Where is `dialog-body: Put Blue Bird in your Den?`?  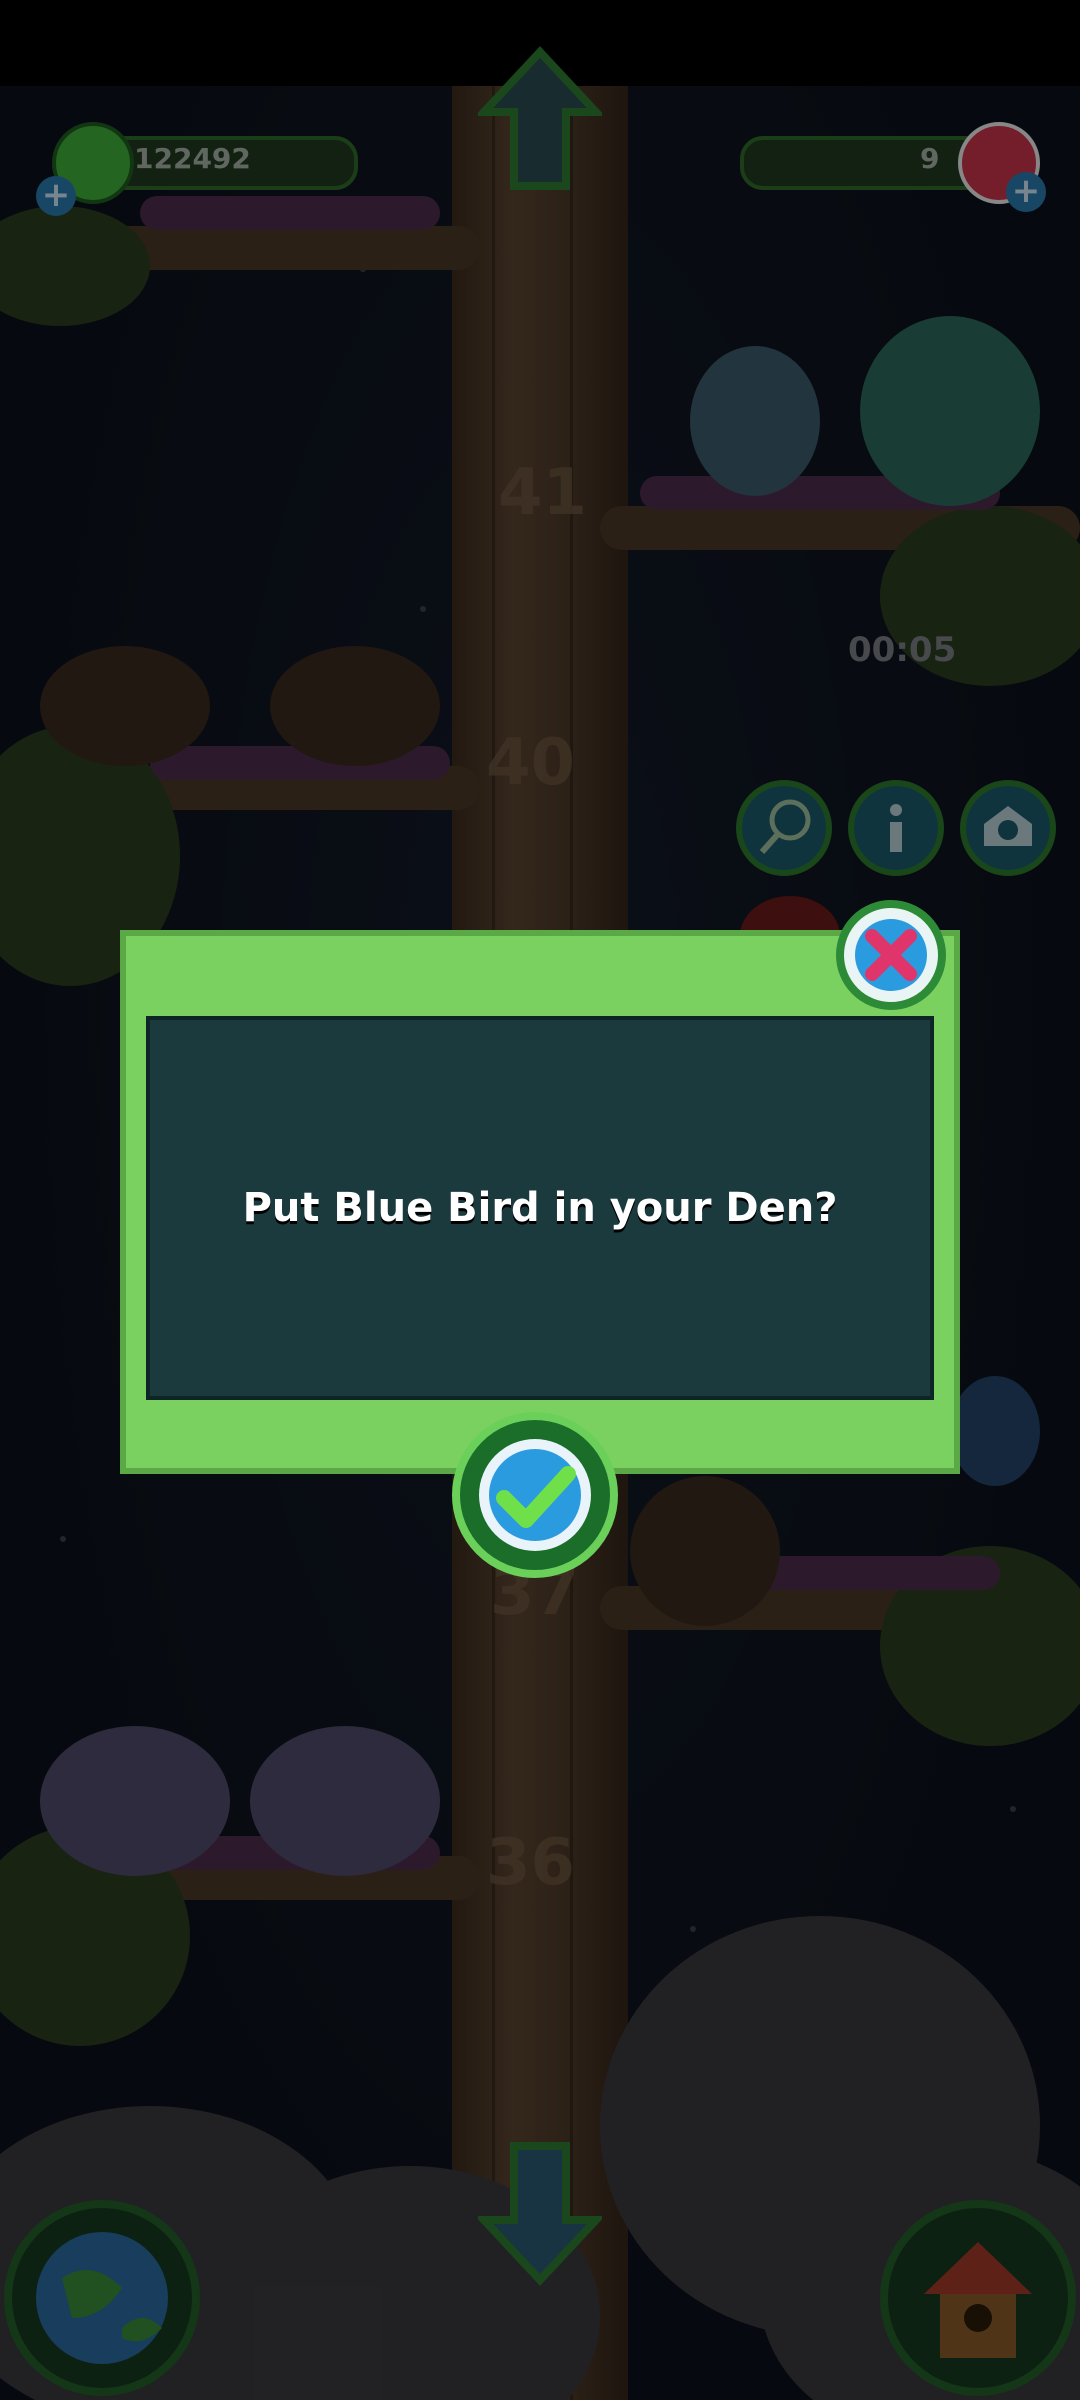
dialog-body: Put Blue Bird in your Den? is located at coordinates (540, 1208).